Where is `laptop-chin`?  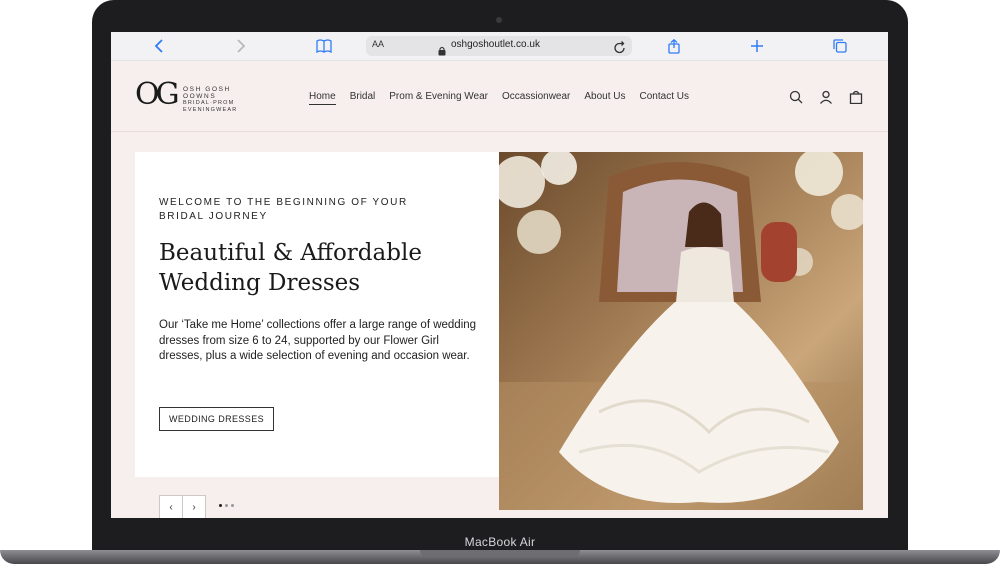
laptop-chin is located at coordinates (499, 526).